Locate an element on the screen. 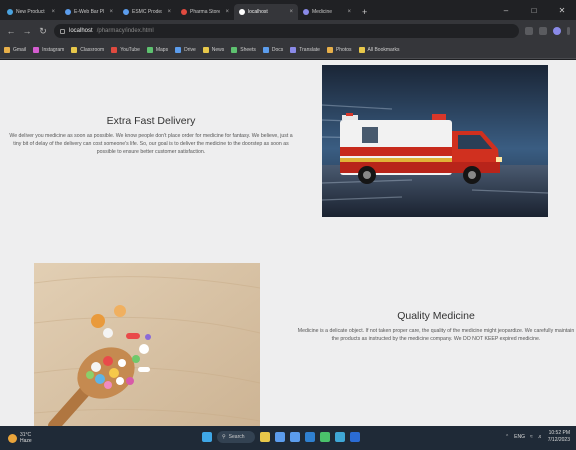 The width and height of the screenshot is (576, 450). file-explorer-icon is located at coordinates (265, 437).